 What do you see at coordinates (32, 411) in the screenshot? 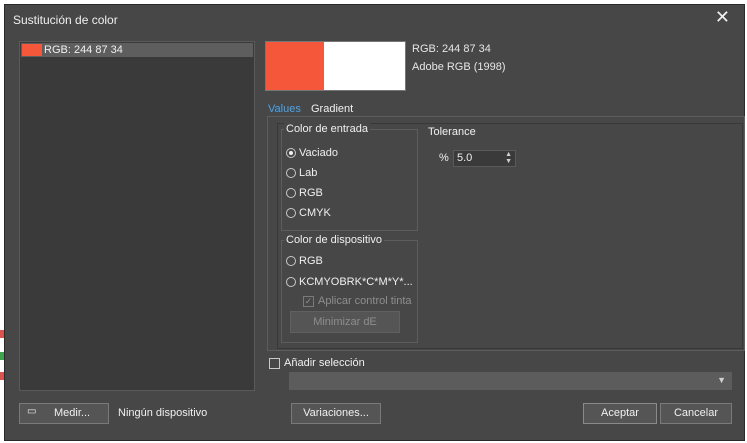
I see `instrument-icon: ▭` at bounding box center [32, 411].